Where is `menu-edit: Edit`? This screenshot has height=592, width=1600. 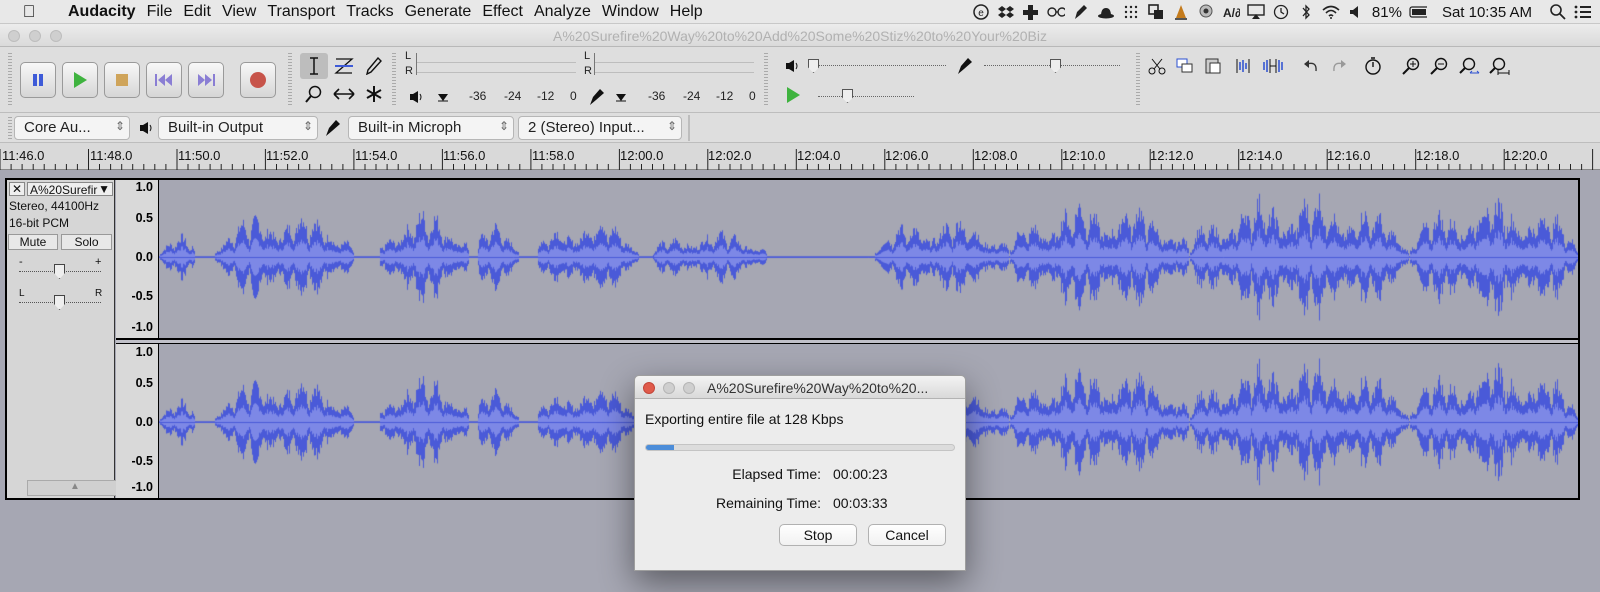 menu-edit: Edit is located at coordinates (202, 12).